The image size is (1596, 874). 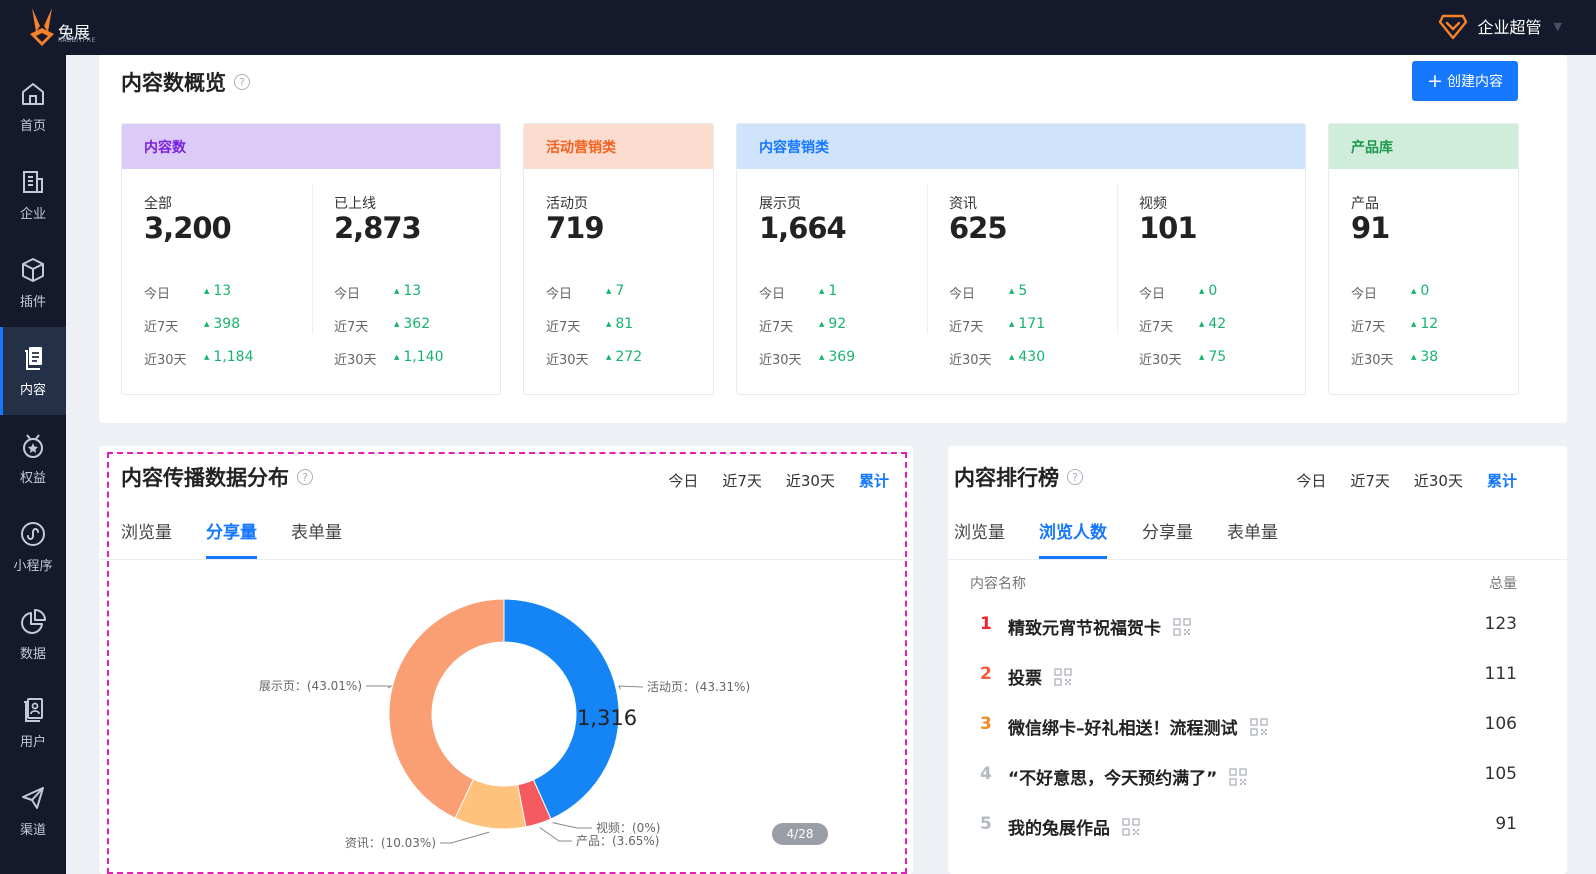 I want to click on sidebar-item-benefits: 权益, so click(x=33, y=459).